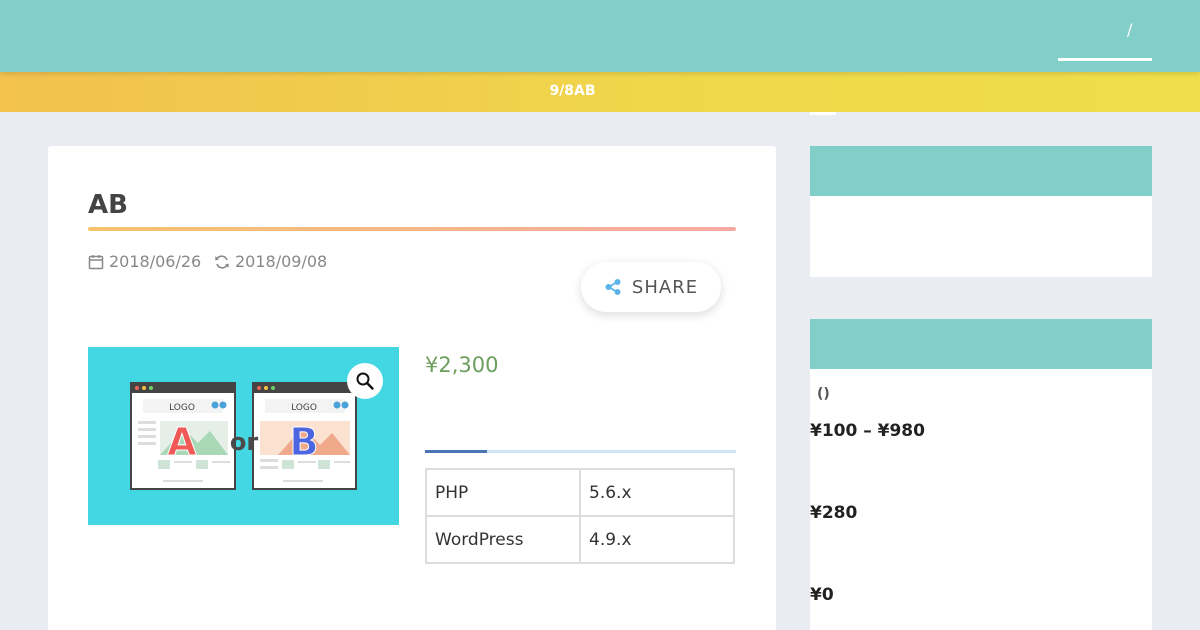 Image resolution: width=1200 pixels, height=630 pixels. I want to click on nav-active-underline, so click(1105, 59).